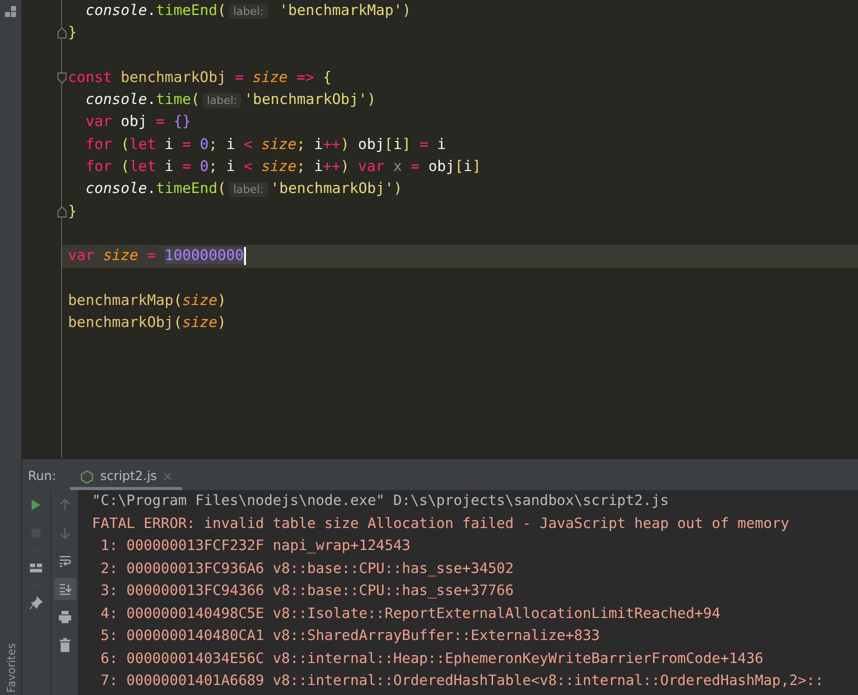 The height and width of the screenshot is (695, 858). I want to click on code-line: console.time( label: 'benchmarkObj'), so click(230, 100).